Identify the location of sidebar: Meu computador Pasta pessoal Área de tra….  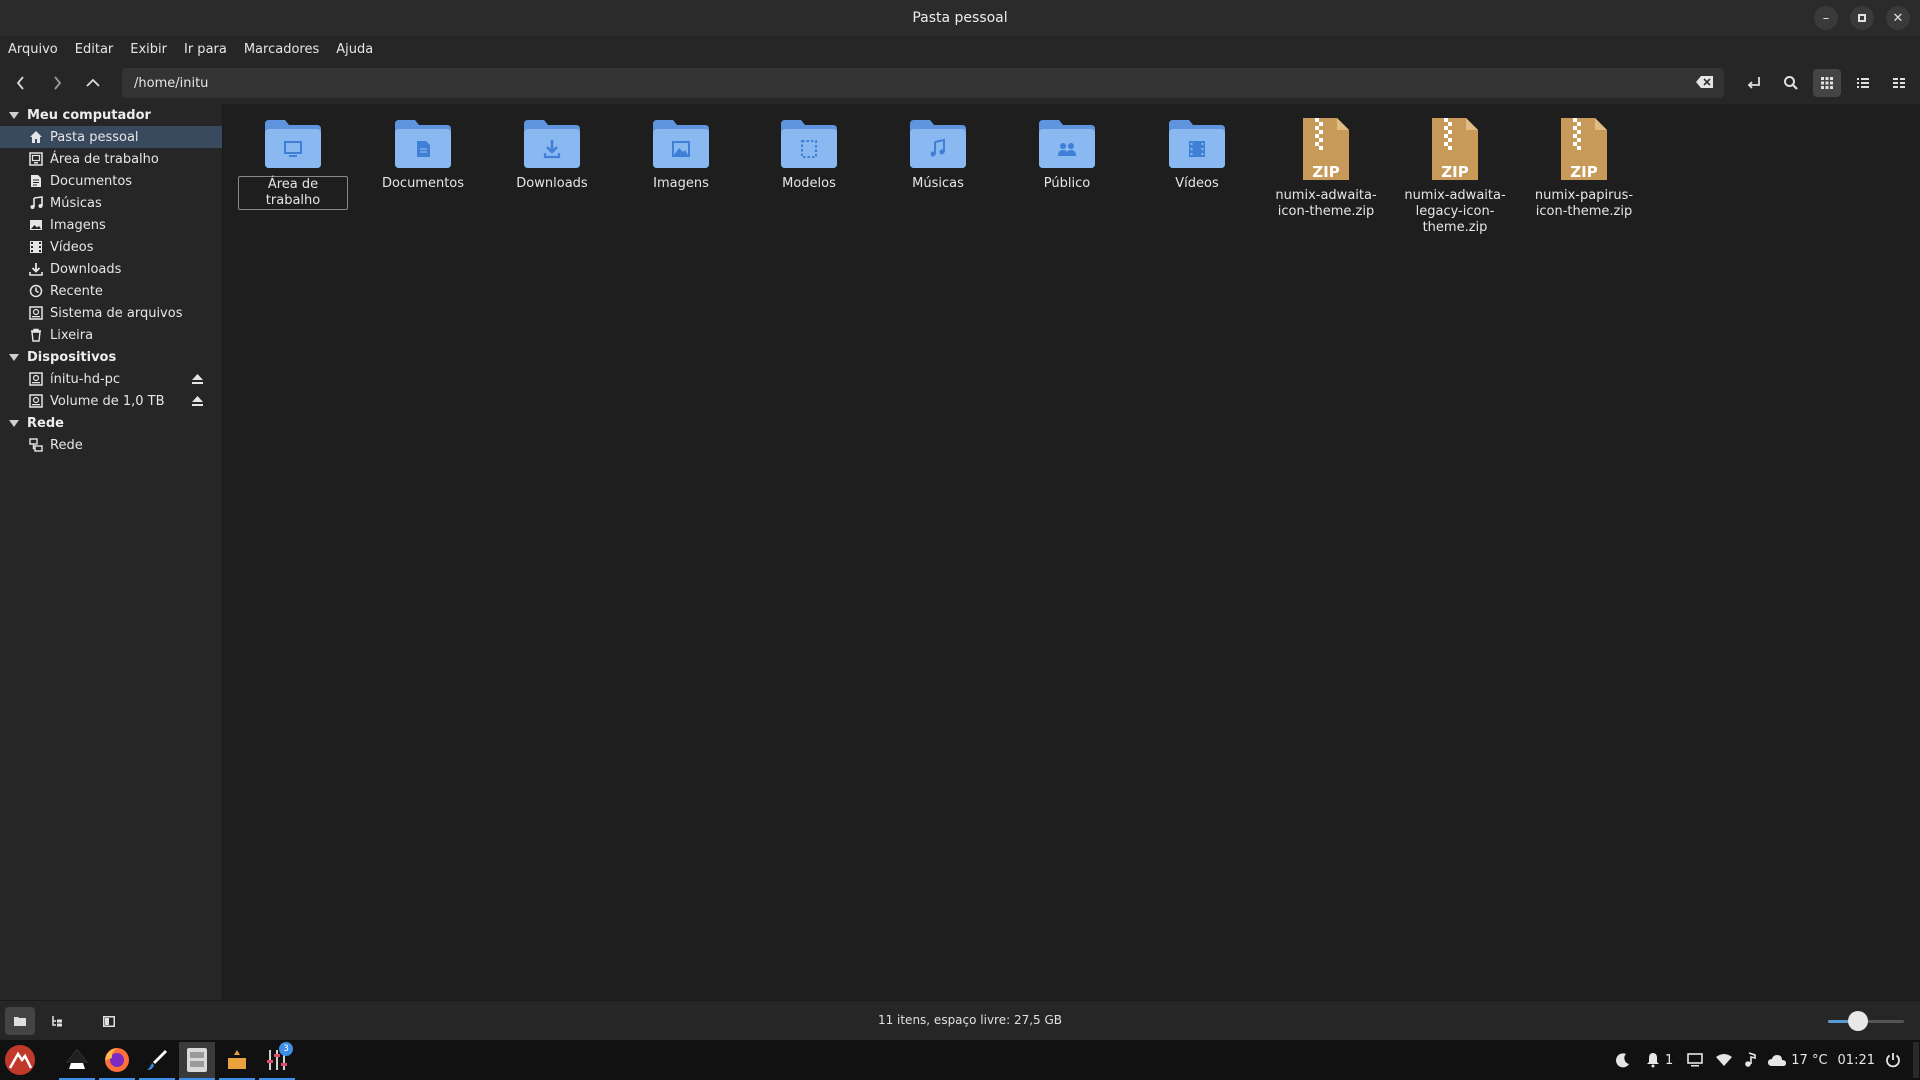
(111, 552).